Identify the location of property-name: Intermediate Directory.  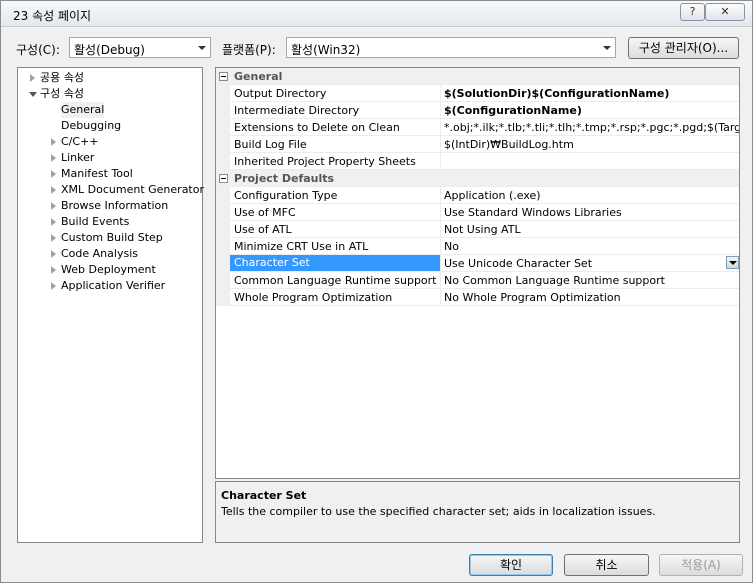
(297, 110).